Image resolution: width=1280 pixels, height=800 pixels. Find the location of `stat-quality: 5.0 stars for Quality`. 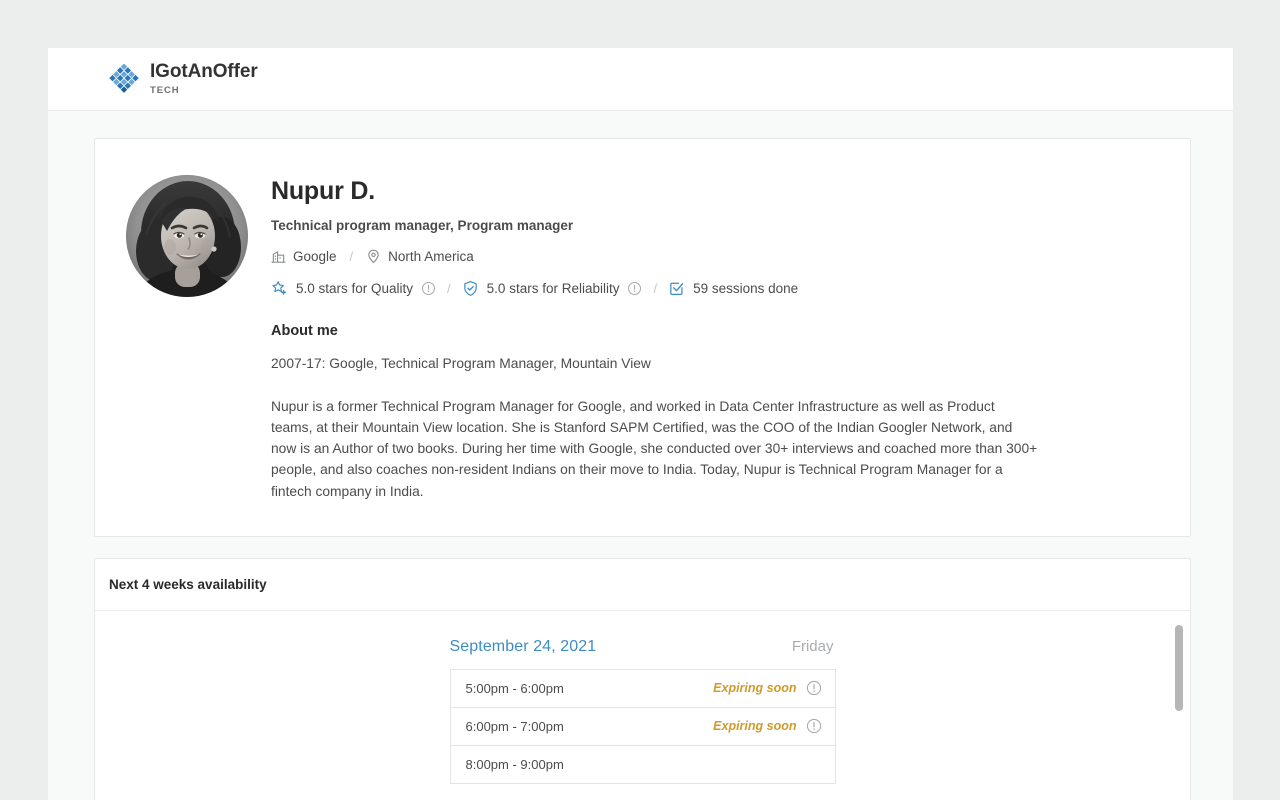

stat-quality: 5.0 stars for Quality is located at coordinates (353, 288).